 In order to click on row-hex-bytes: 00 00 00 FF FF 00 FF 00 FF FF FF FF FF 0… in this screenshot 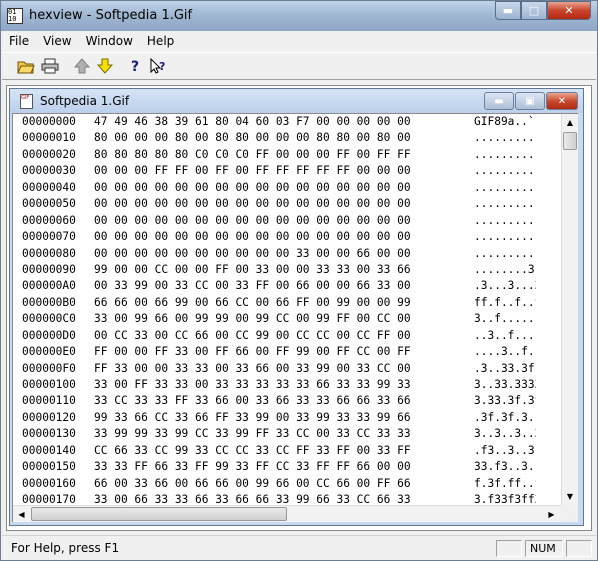, I will do `click(284, 171)`.